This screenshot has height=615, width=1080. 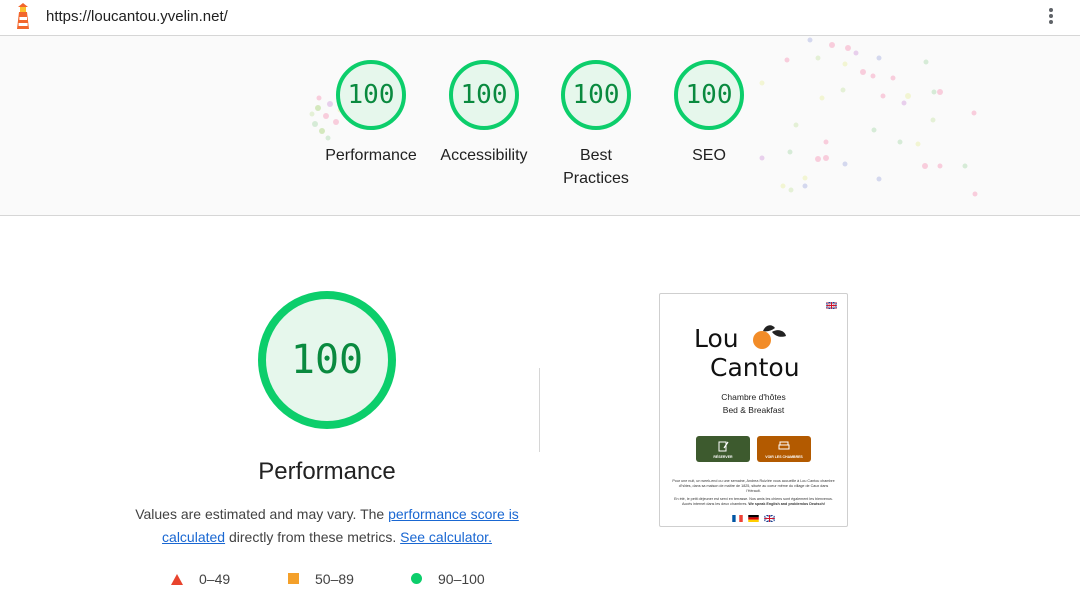 What do you see at coordinates (784, 445) in the screenshot?
I see `bed-icon` at bounding box center [784, 445].